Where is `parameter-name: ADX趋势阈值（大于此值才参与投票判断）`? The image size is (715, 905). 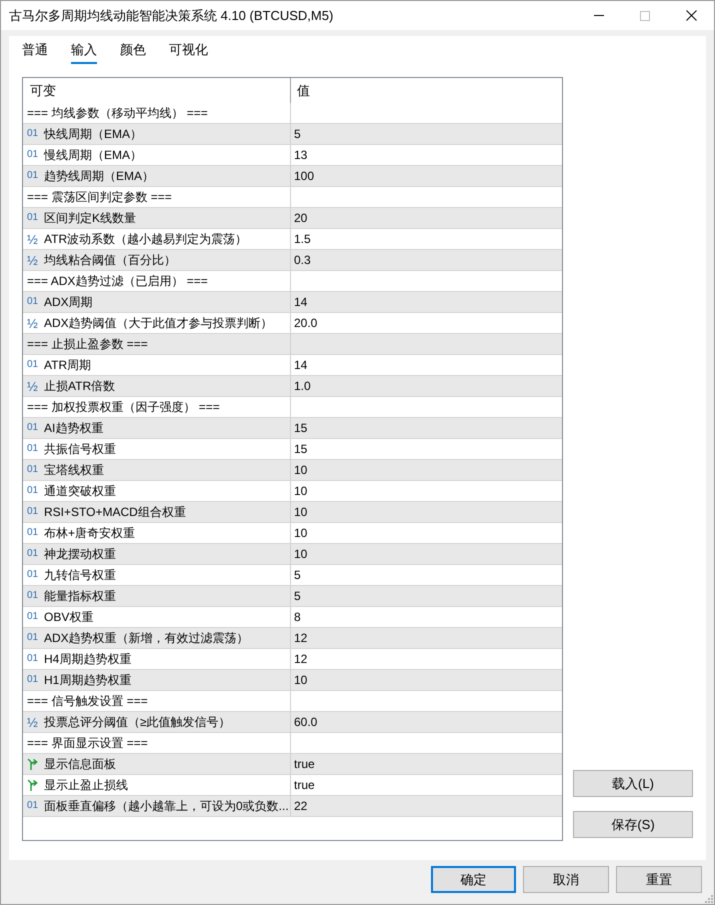 parameter-name: ADX趋势阈值（大于此值才参与投票判断） is located at coordinates (158, 323).